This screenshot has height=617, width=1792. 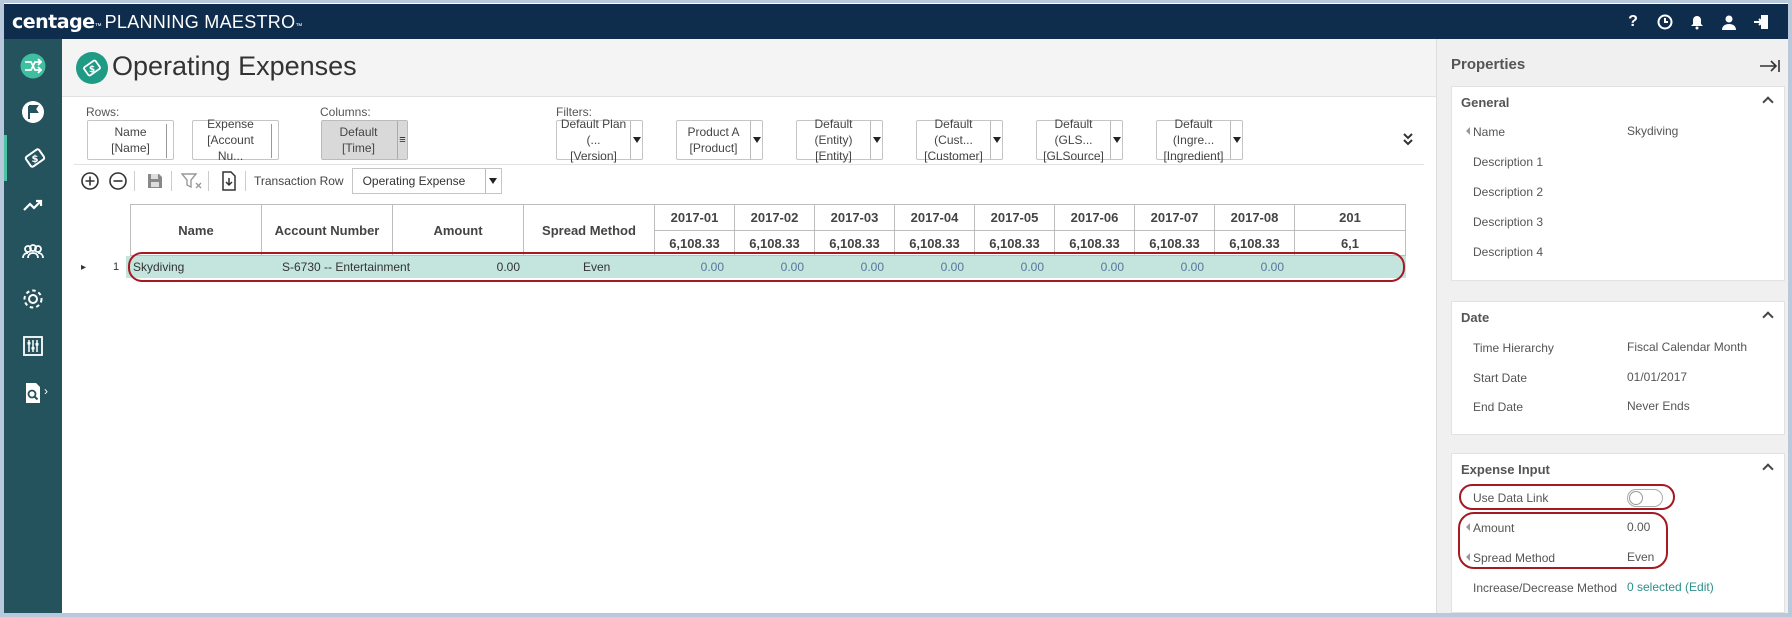 What do you see at coordinates (1665, 22) in the screenshot?
I see `clock-icon` at bounding box center [1665, 22].